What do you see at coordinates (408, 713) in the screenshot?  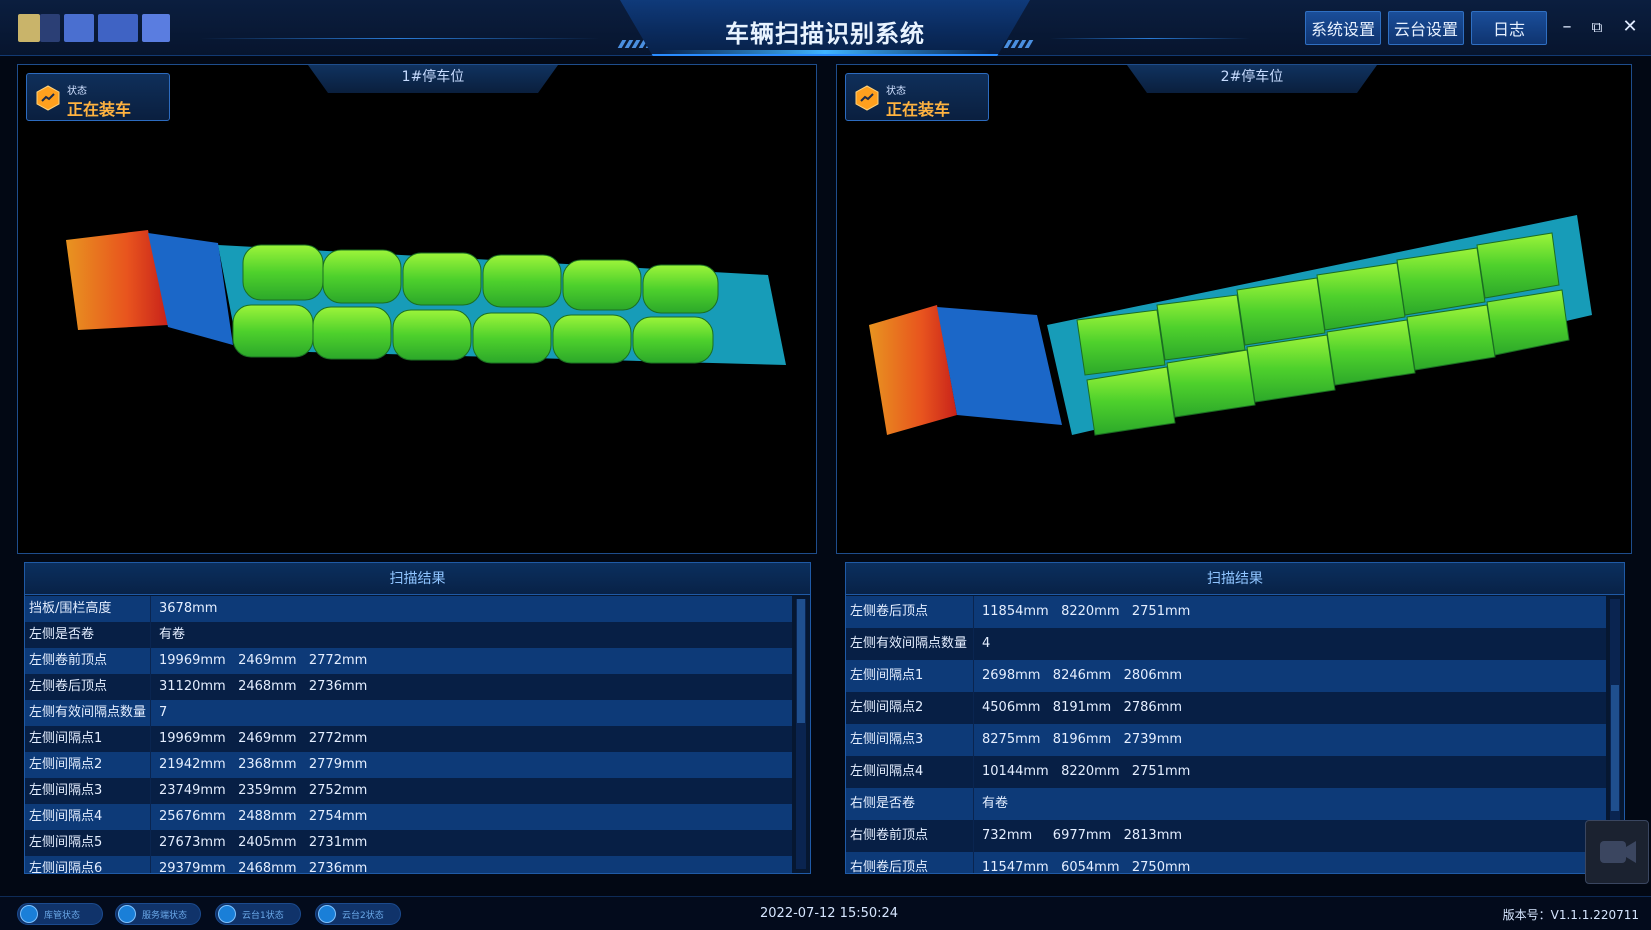 I see `table-row: 左侧有效间隔点数量 7` at bounding box center [408, 713].